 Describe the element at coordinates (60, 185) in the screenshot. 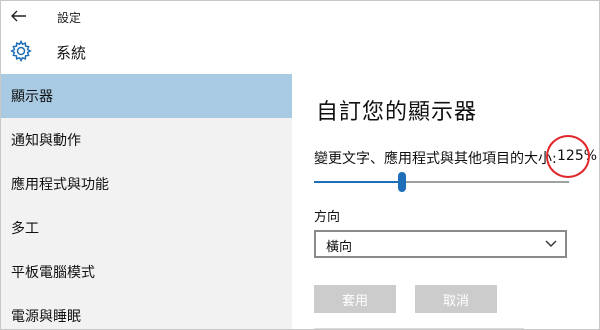

I see `sidebar-item-label: 應用程式與功能` at that location.